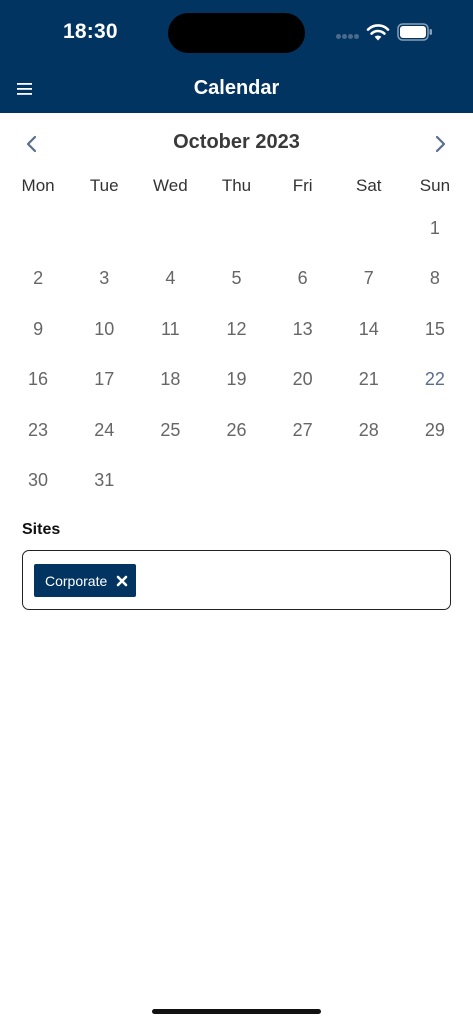 This screenshot has width=473, height=1024. I want to click on calendar-day: 26, so click(236, 430).